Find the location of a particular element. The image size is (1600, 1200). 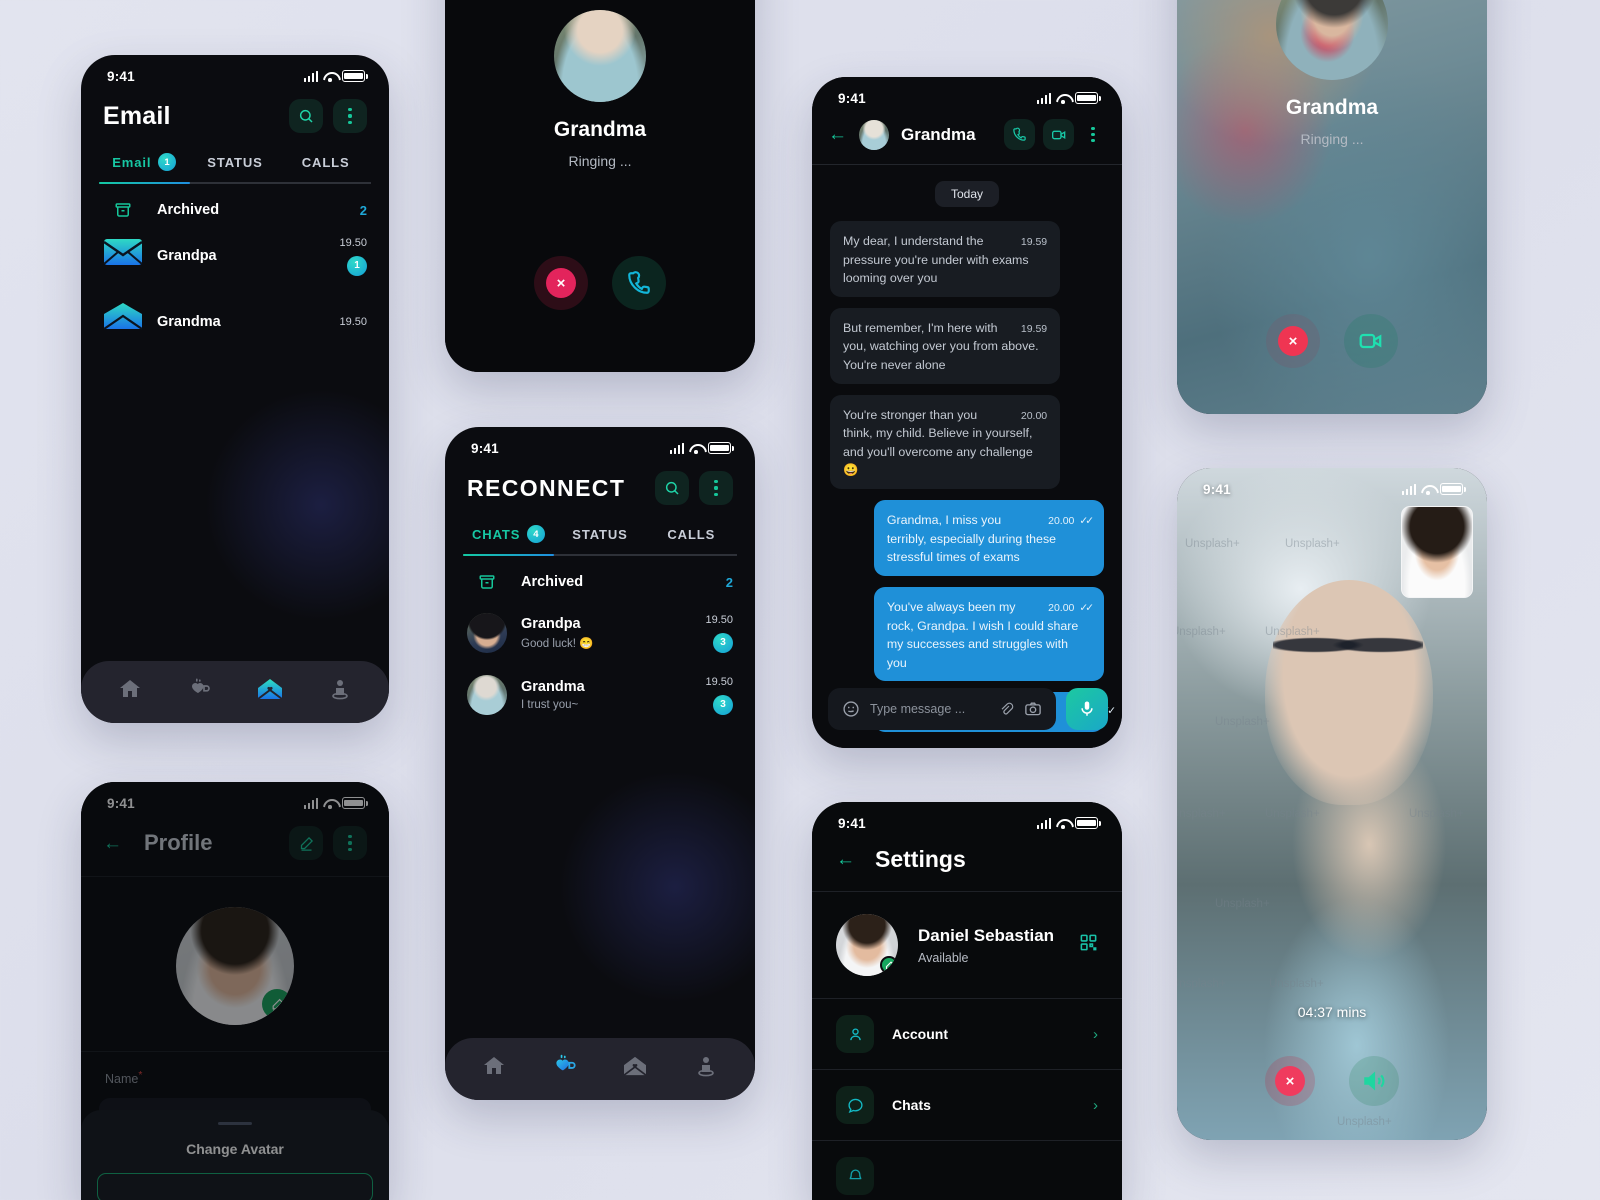

tab-badge: 1 is located at coordinates (167, 162).